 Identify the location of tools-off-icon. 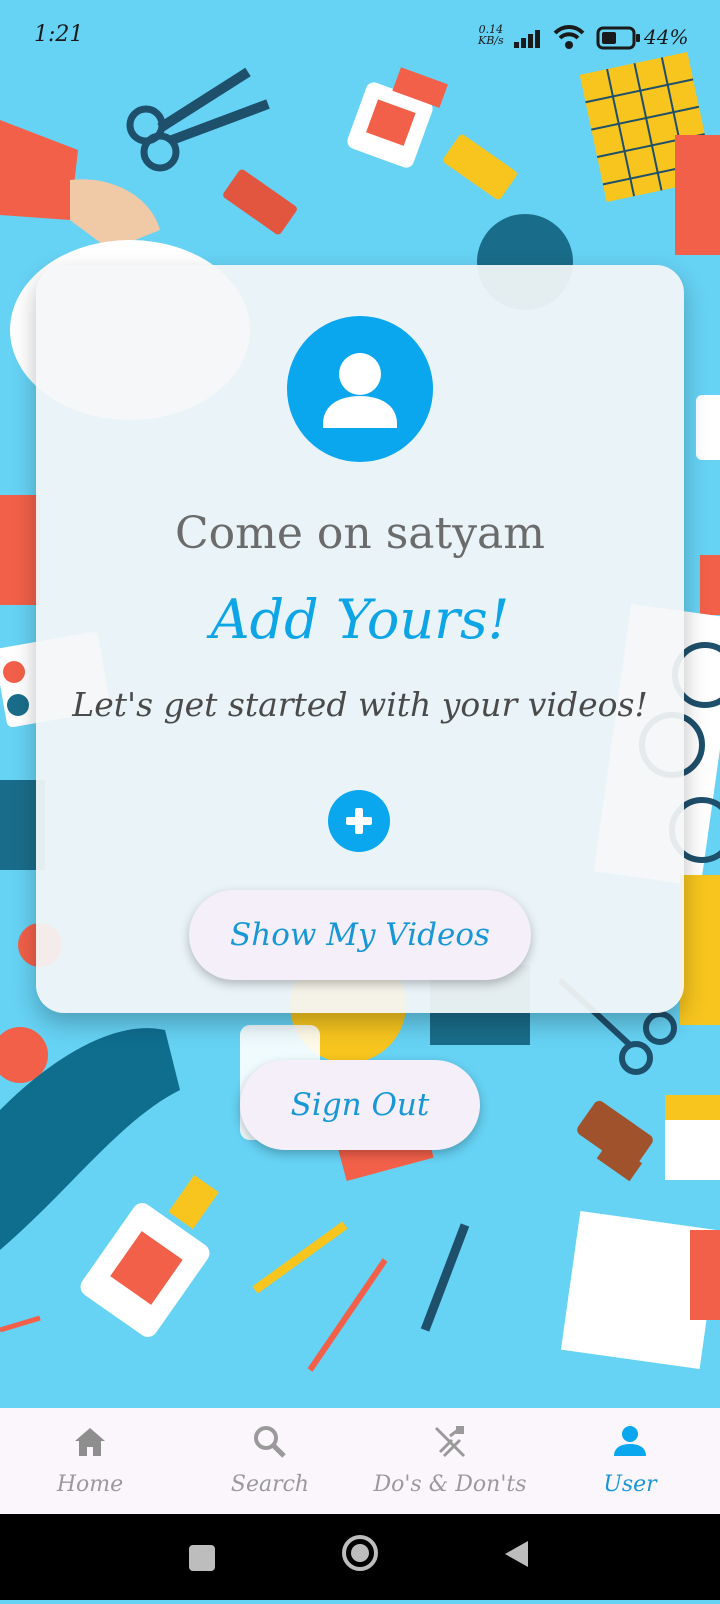
(450, 1442).